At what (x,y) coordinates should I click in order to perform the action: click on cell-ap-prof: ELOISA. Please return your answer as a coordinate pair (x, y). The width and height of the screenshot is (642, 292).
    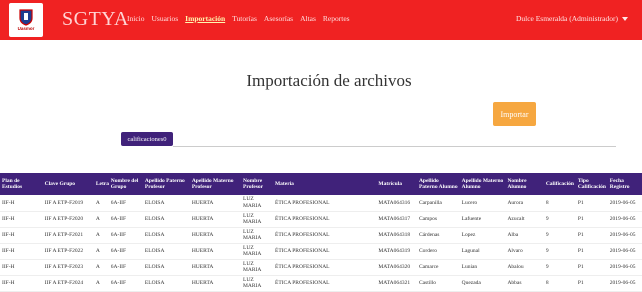
    Looking at the image, I should click on (166, 235).